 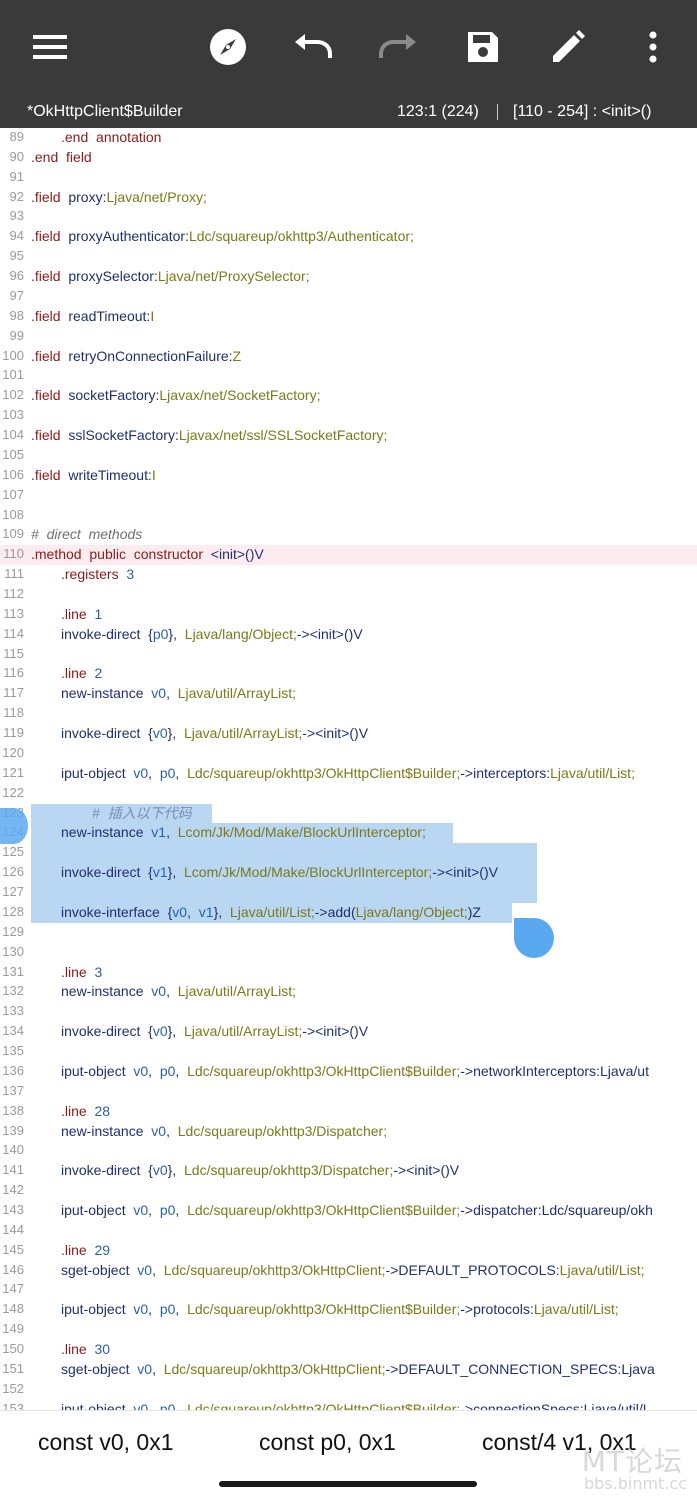 I want to click on code-line: 91, so click(x=348, y=178).